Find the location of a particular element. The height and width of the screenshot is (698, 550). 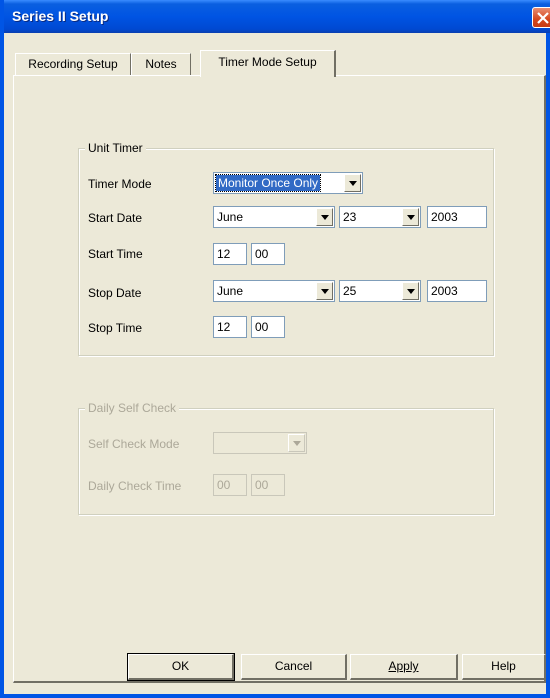

stop-date-label: Stop Date is located at coordinates (115, 293).